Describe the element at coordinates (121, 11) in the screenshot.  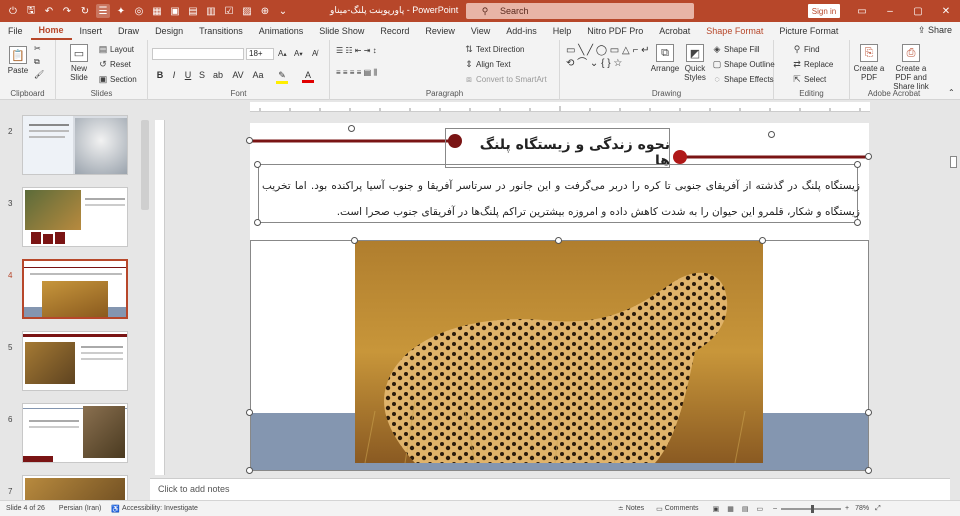
I see `shapes-icon: ✦` at that location.